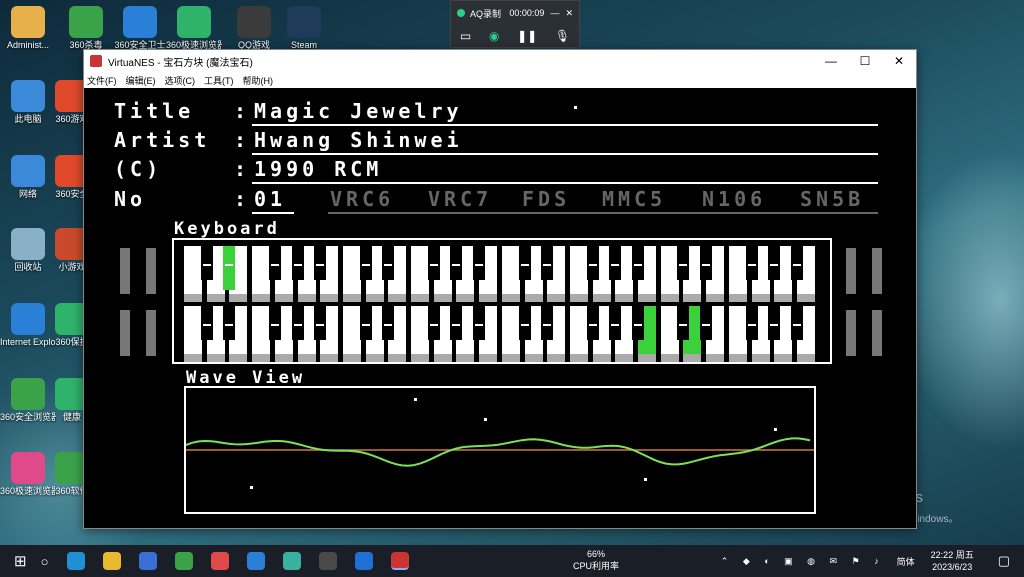 The height and width of the screenshot is (577, 1024). What do you see at coordinates (899, 61) in the screenshot?
I see `close-button: ✕` at bounding box center [899, 61].